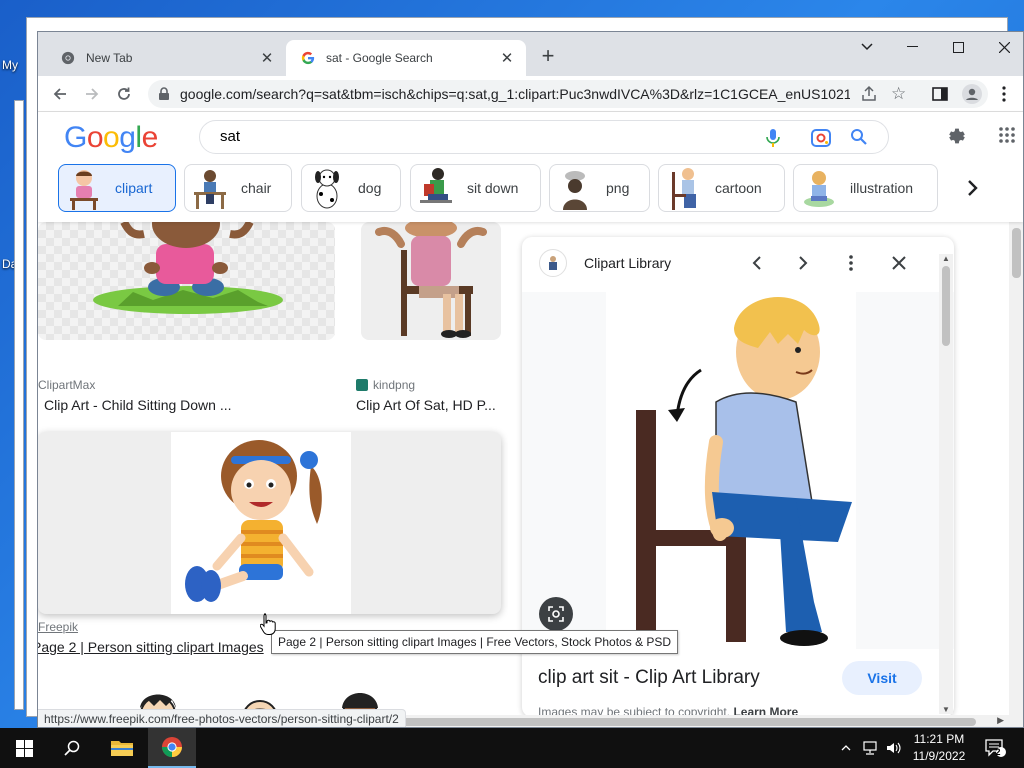 The height and width of the screenshot is (768, 1024). Describe the element at coordinates (58, 627) in the screenshot. I see `result-source: Freepik` at that location.